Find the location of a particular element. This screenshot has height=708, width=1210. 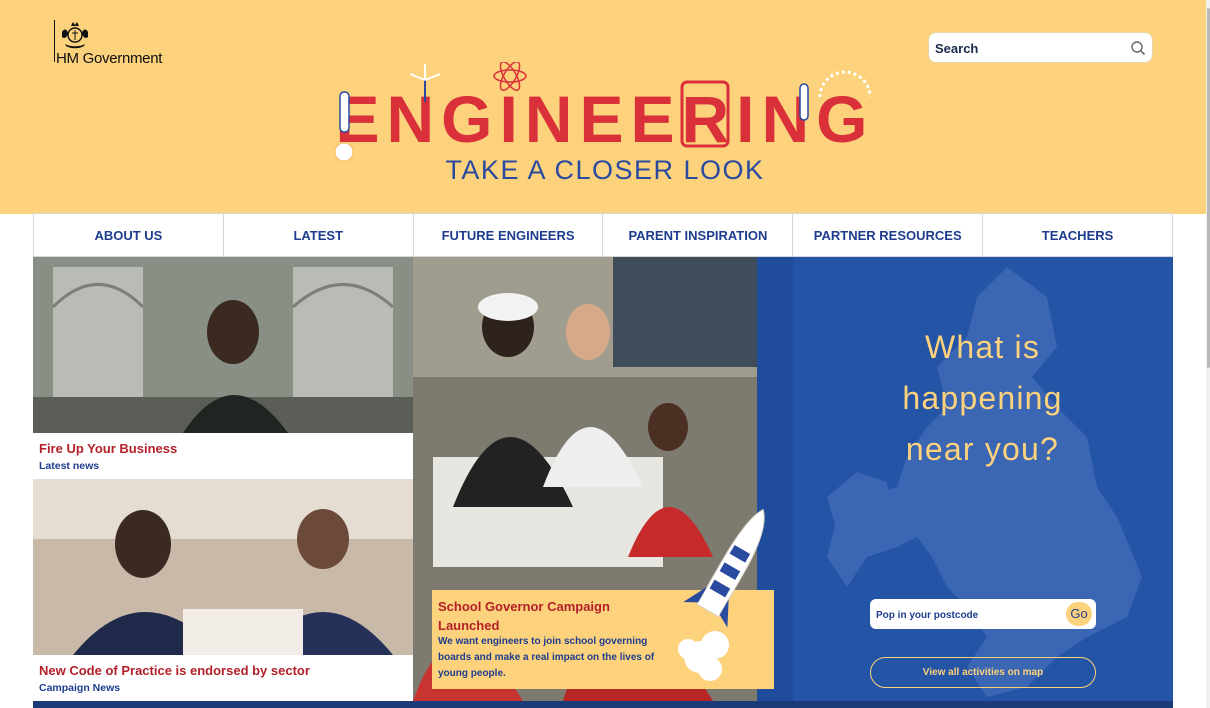

postcode-input is located at coordinates (966, 615).